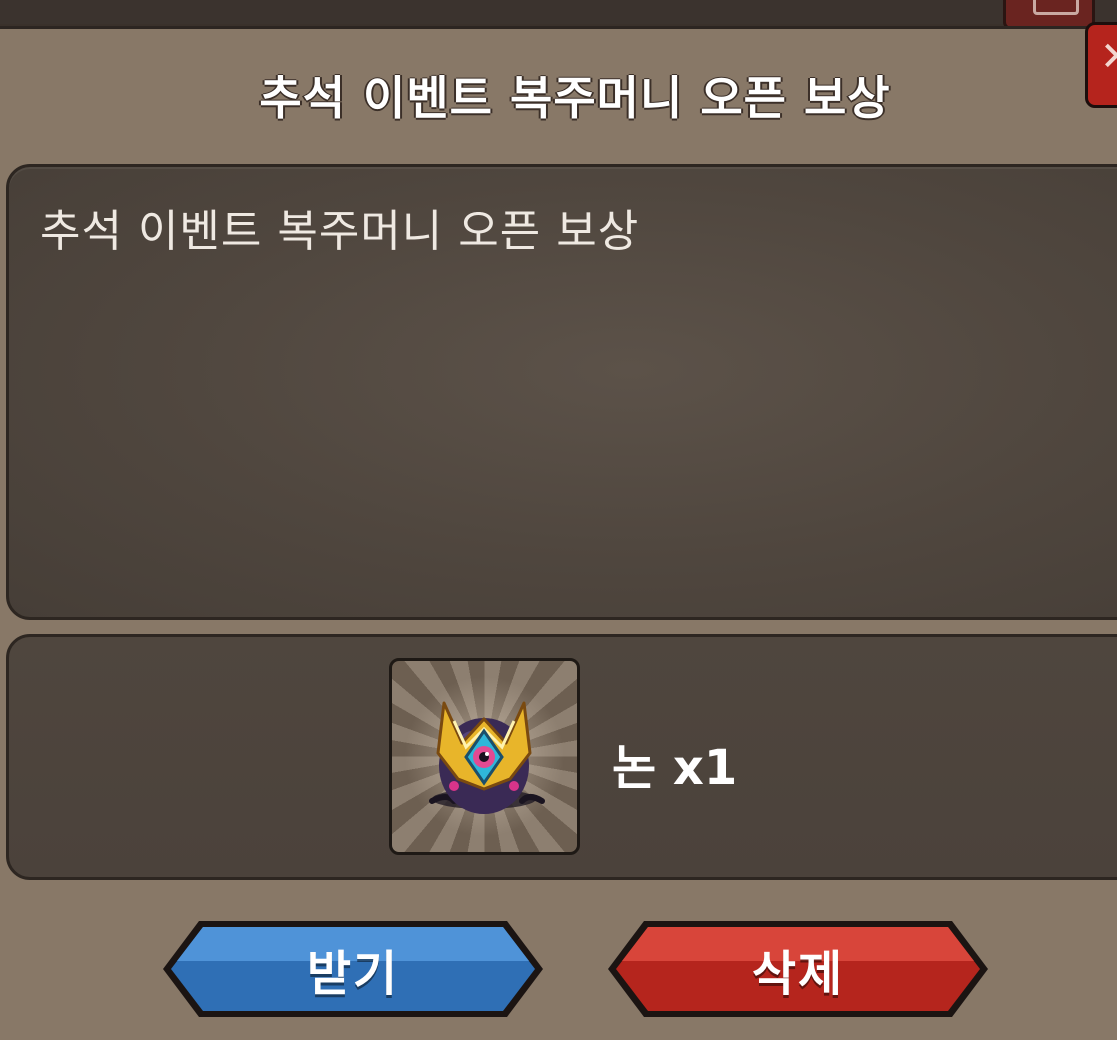  Describe the element at coordinates (675, 768) in the screenshot. I see `reward-label: 논 x1` at that location.